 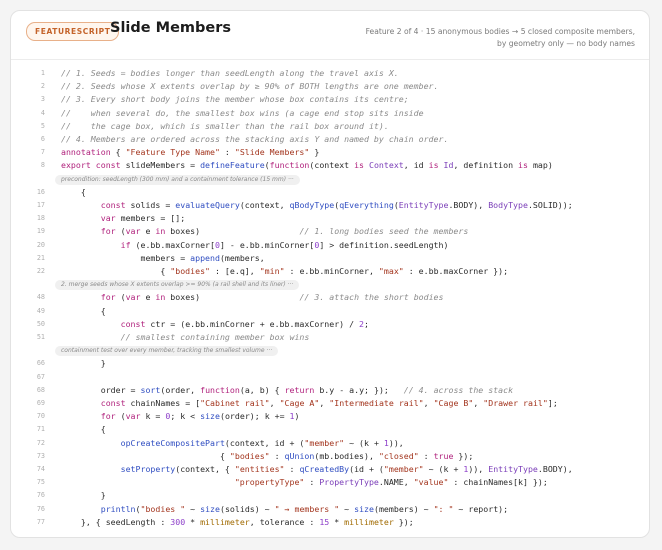 What do you see at coordinates (42, 139) in the screenshot?
I see `line-number: 6` at bounding box center [42, 139].